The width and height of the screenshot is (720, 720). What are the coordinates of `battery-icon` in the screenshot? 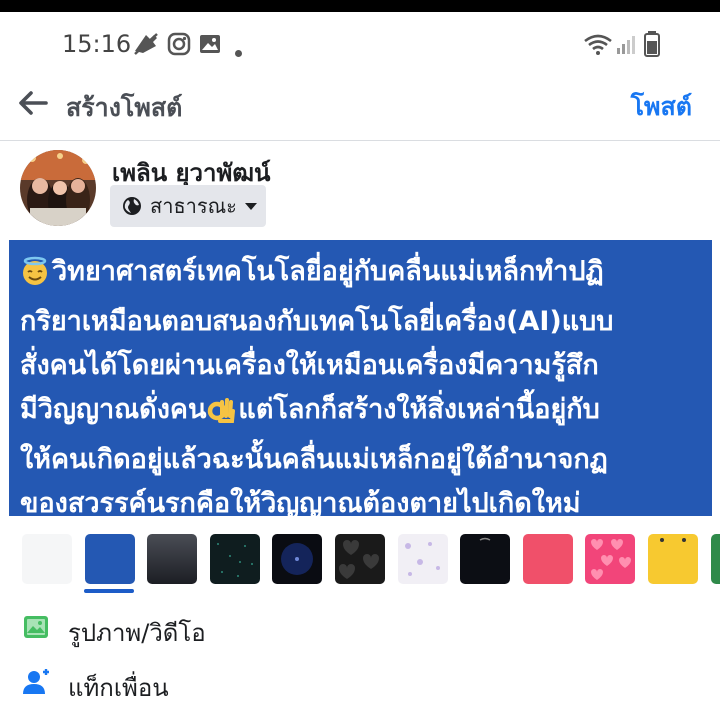 It's located at (652, 44).